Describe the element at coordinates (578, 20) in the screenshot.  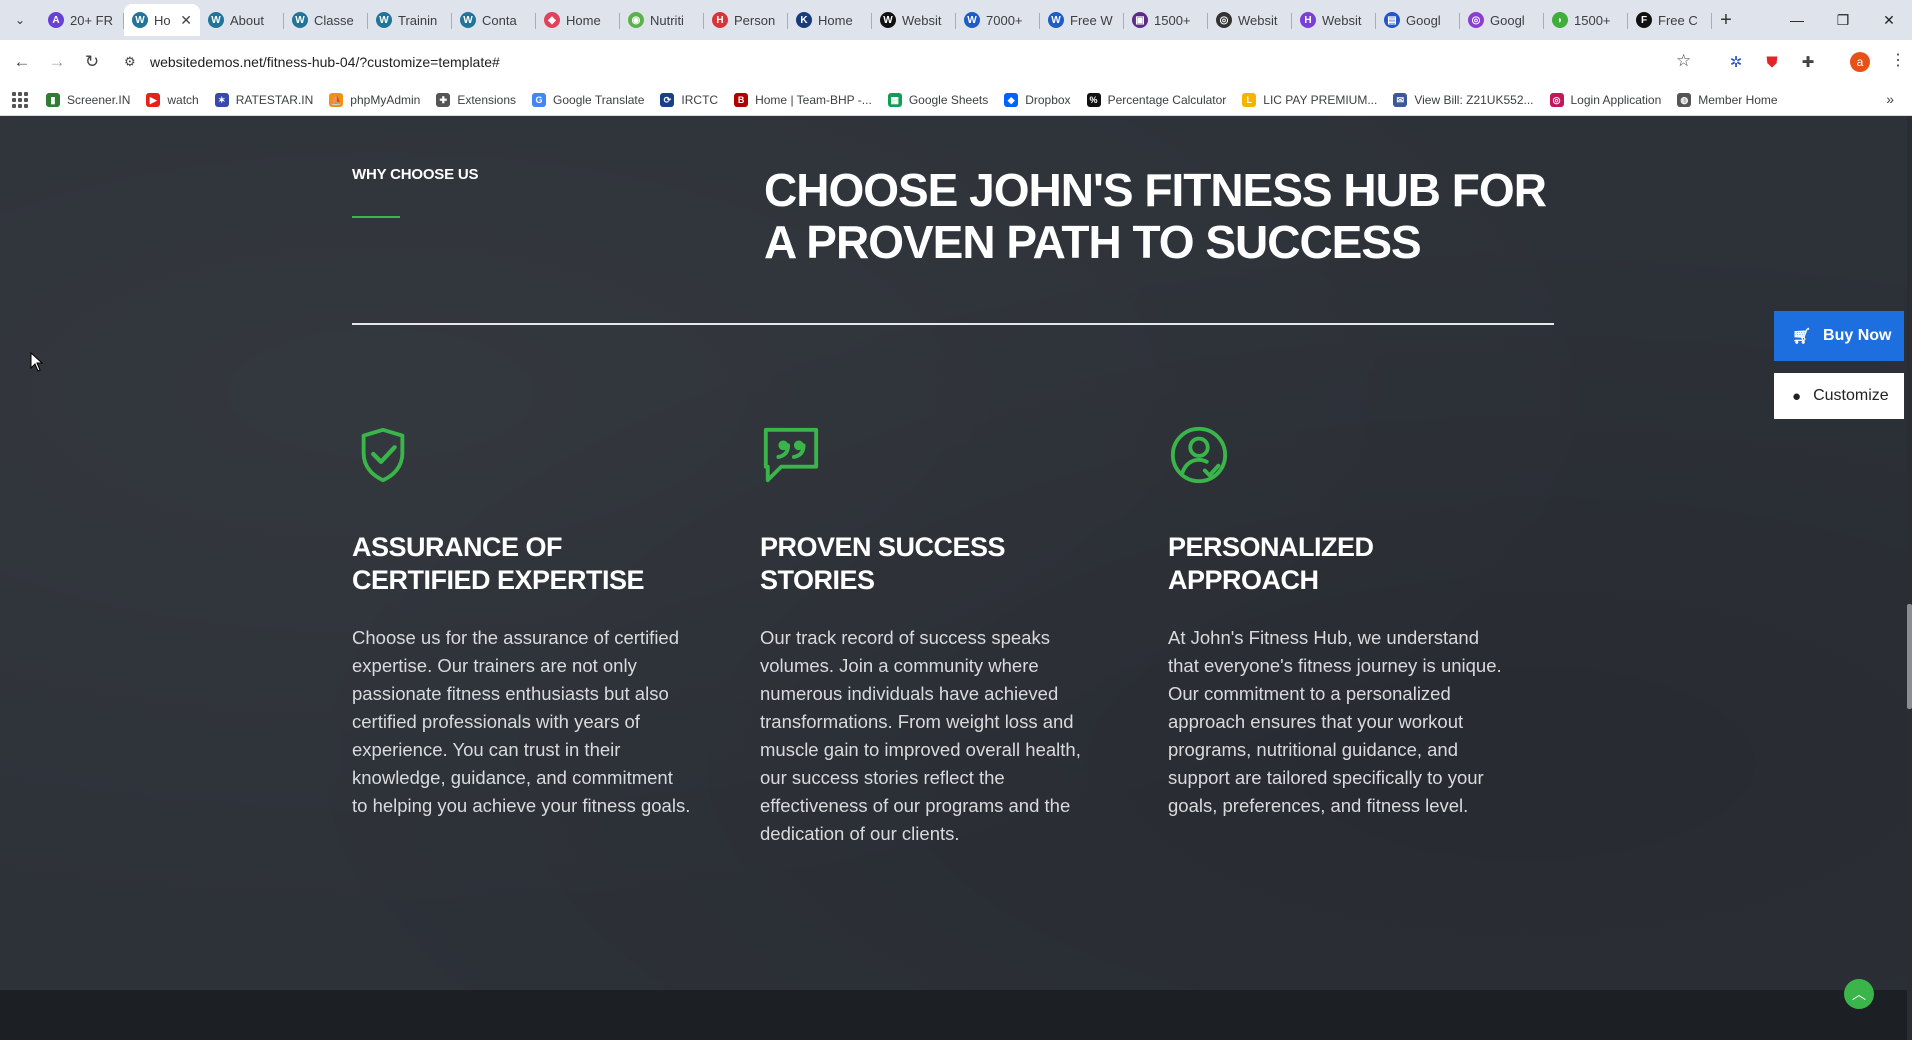
I see `browser-tab: ◆ Home` at that location.